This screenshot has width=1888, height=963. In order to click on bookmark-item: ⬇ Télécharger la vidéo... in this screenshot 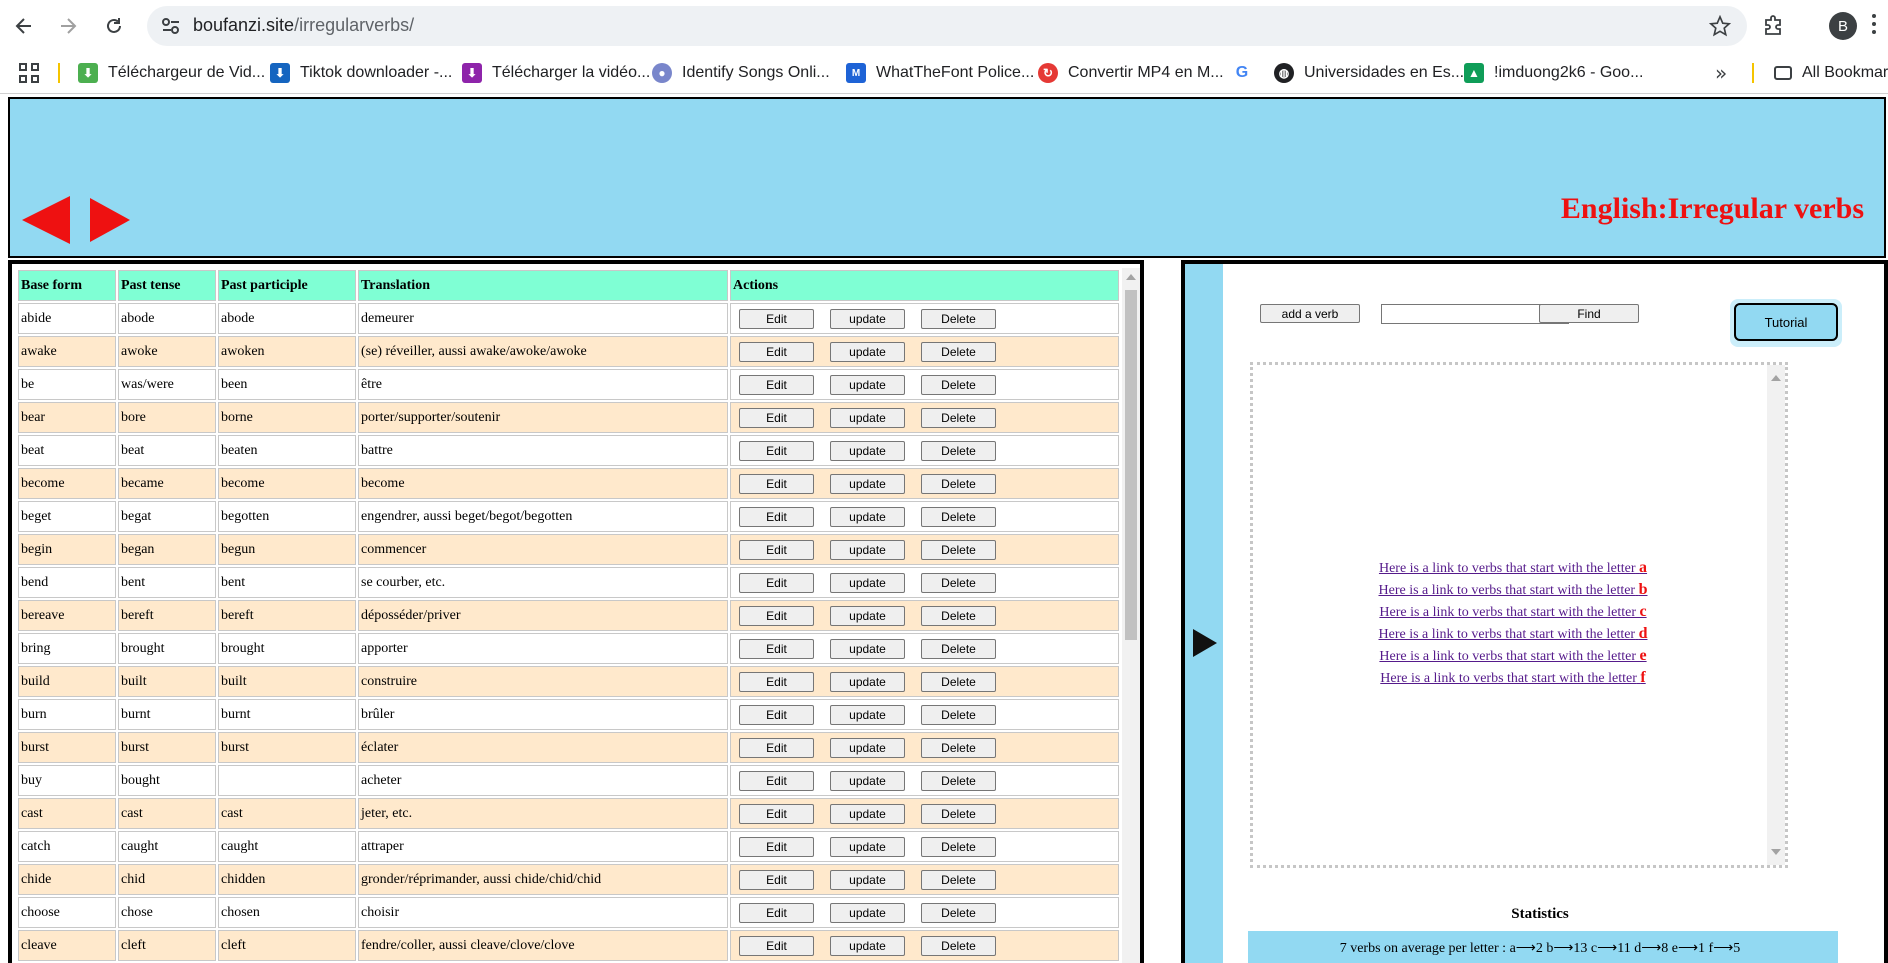, I will do `click(556, 73)`.